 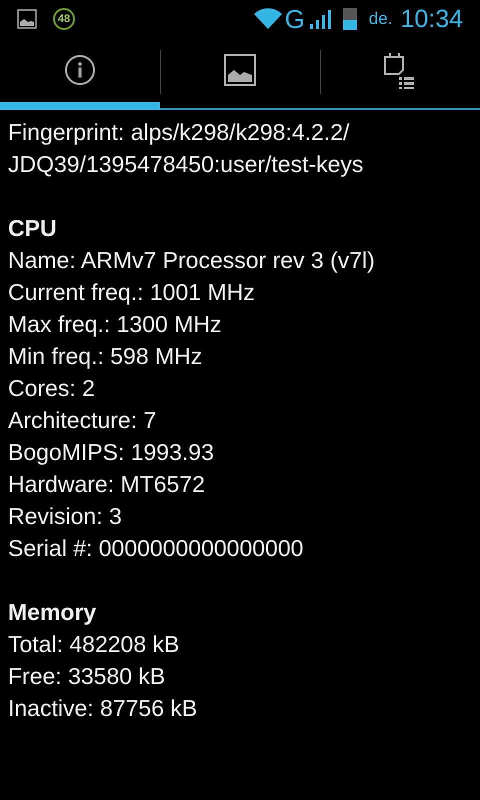 I want to click on info-line: JDQ39/1395478450:user/test-keys, so click(x=186, y=164).